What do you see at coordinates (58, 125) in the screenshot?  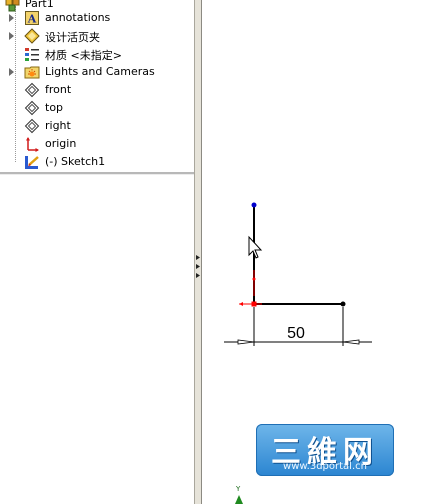 I see `tree-item-label: right` at bounding box center [58, 125].